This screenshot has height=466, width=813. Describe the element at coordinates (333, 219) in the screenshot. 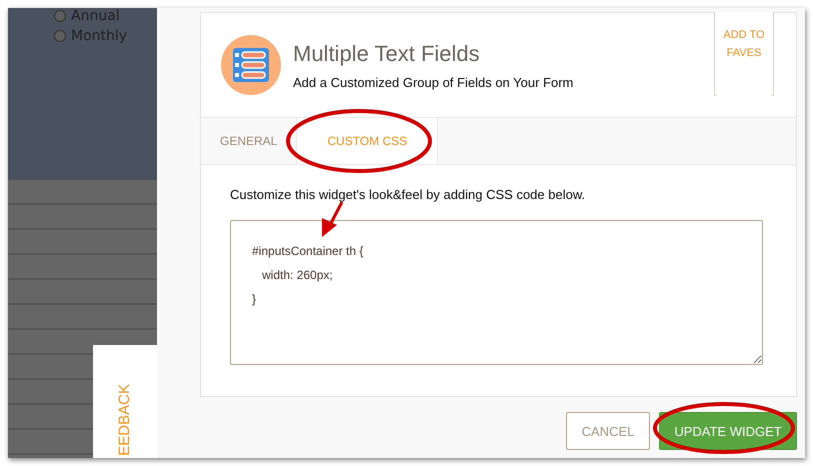

I see `annotation-arrow` at that location.